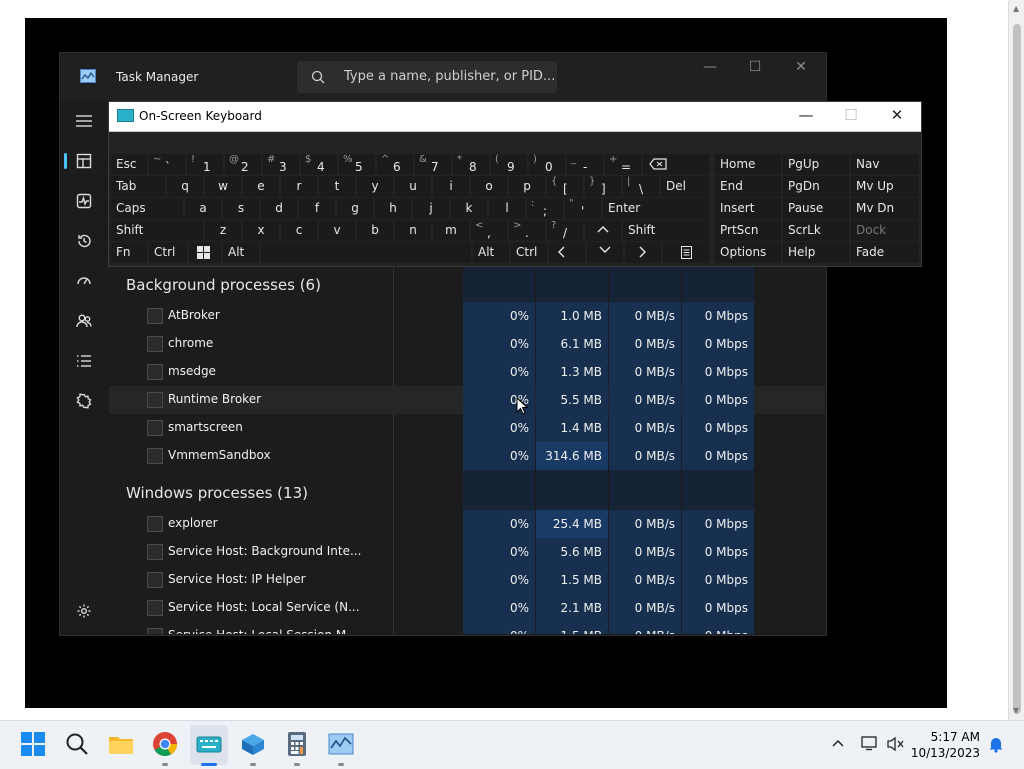  I want to click on key-row1-0: ~ `, so click(167, 164).